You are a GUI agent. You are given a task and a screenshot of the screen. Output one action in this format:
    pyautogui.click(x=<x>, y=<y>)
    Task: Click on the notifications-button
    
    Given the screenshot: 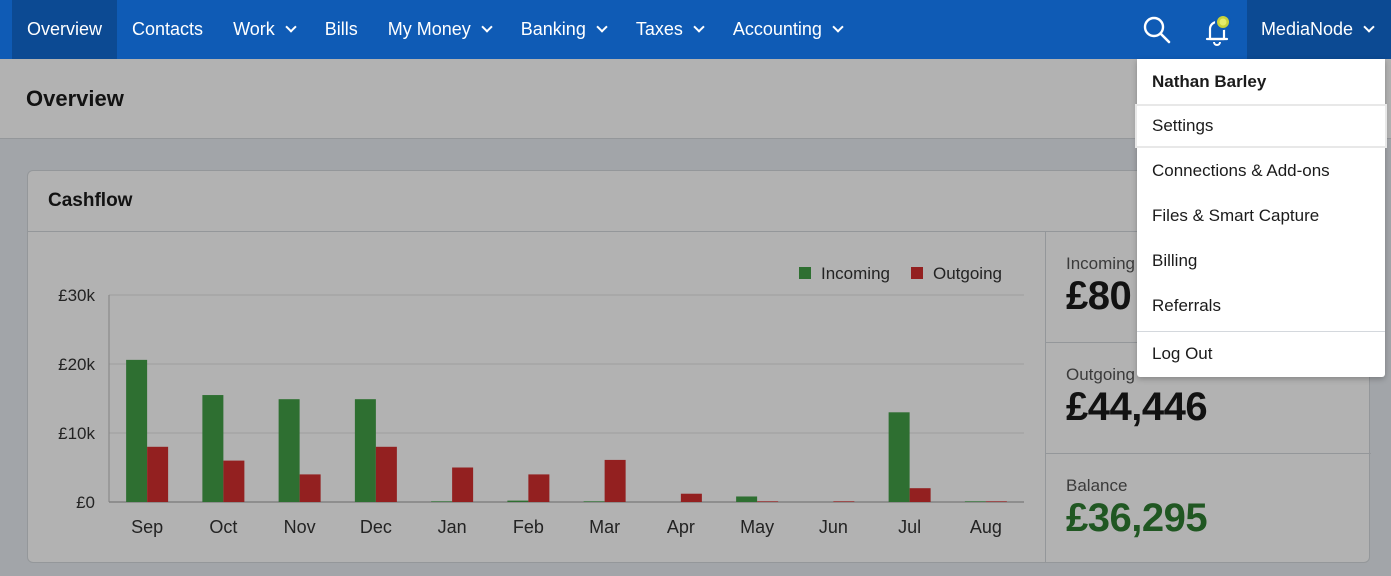 What is the action you would take?
    pyautogui.click(x=1217, y=29)
    